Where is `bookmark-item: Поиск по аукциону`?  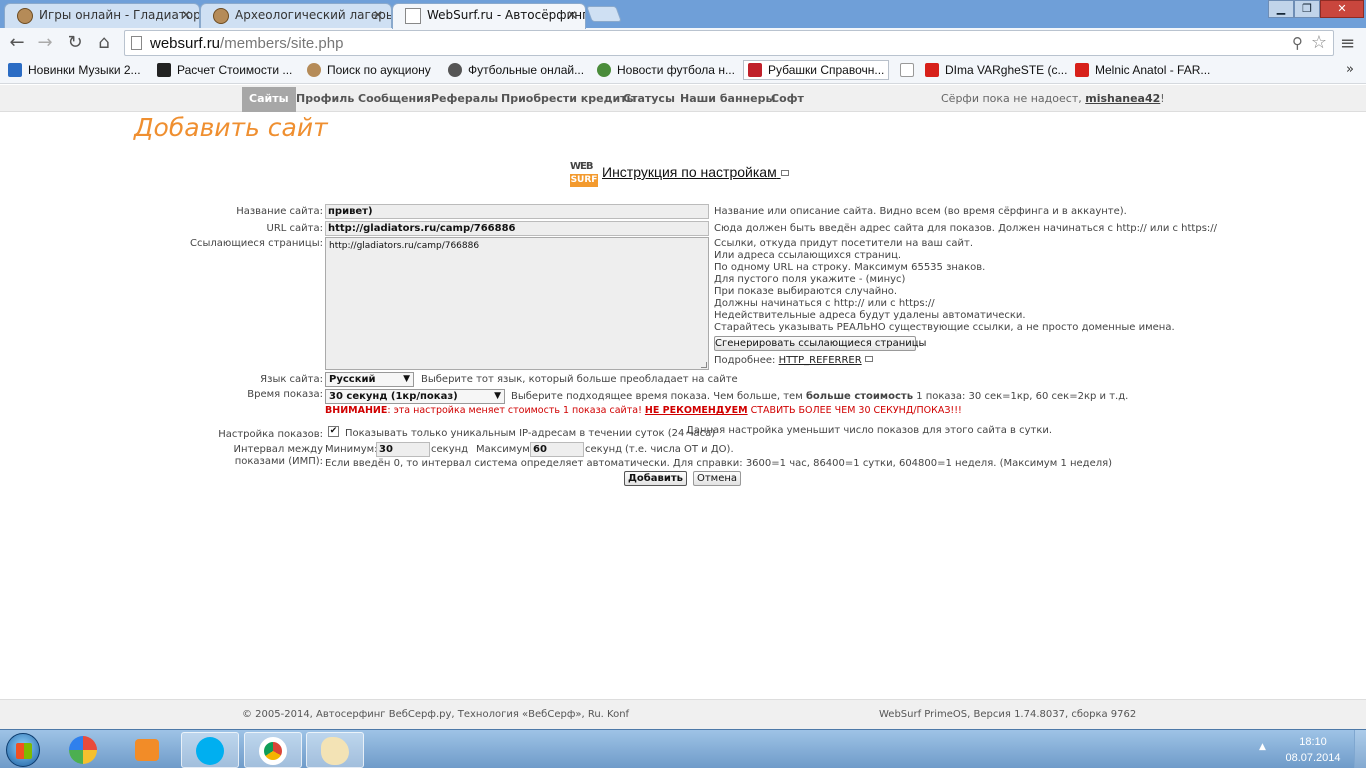 bookmark-item: Поиск по аукциону is located at coordinates (369, 70).